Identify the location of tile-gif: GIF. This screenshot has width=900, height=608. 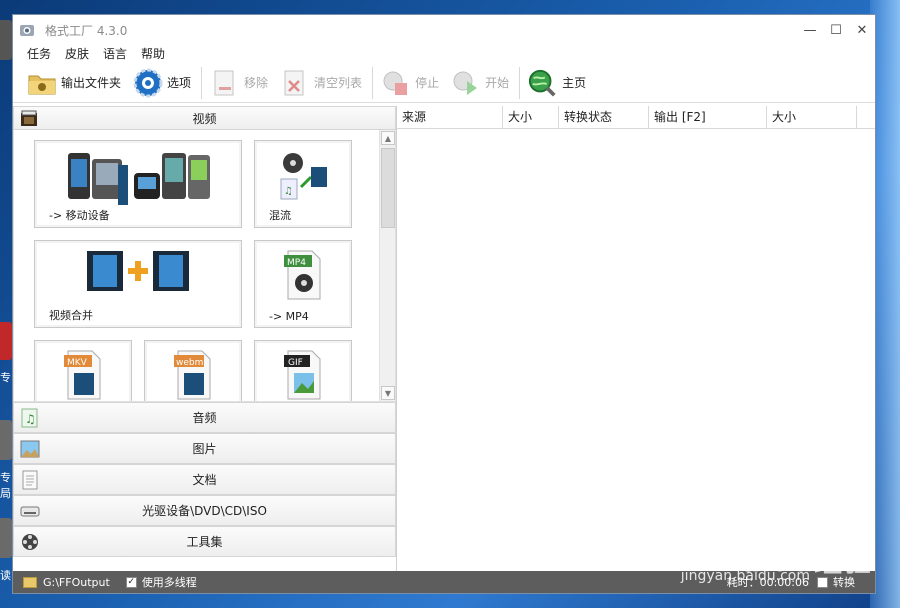
(303, 370).